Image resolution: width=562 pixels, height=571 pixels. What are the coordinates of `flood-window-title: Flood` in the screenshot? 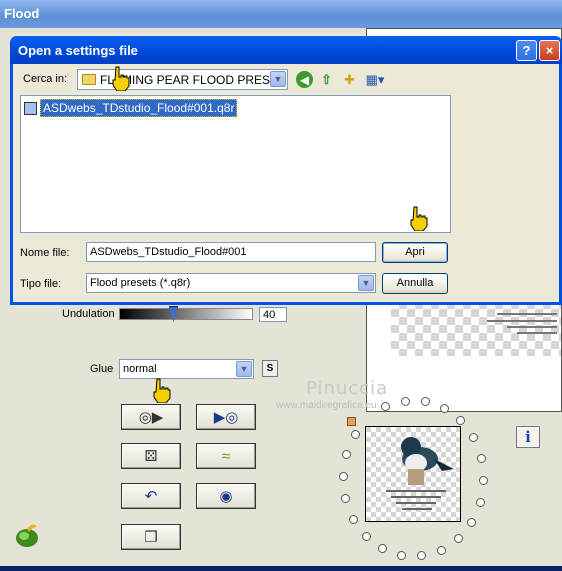 It's located at (281, 14).